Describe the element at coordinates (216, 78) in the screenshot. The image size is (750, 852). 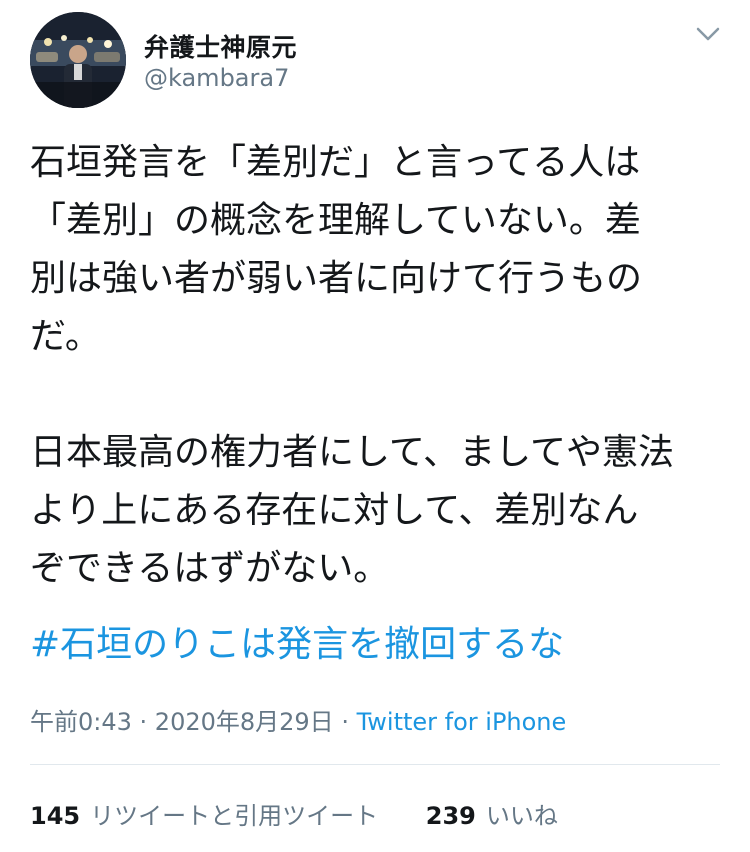
I see `author-handle: @kambara7` at that location.